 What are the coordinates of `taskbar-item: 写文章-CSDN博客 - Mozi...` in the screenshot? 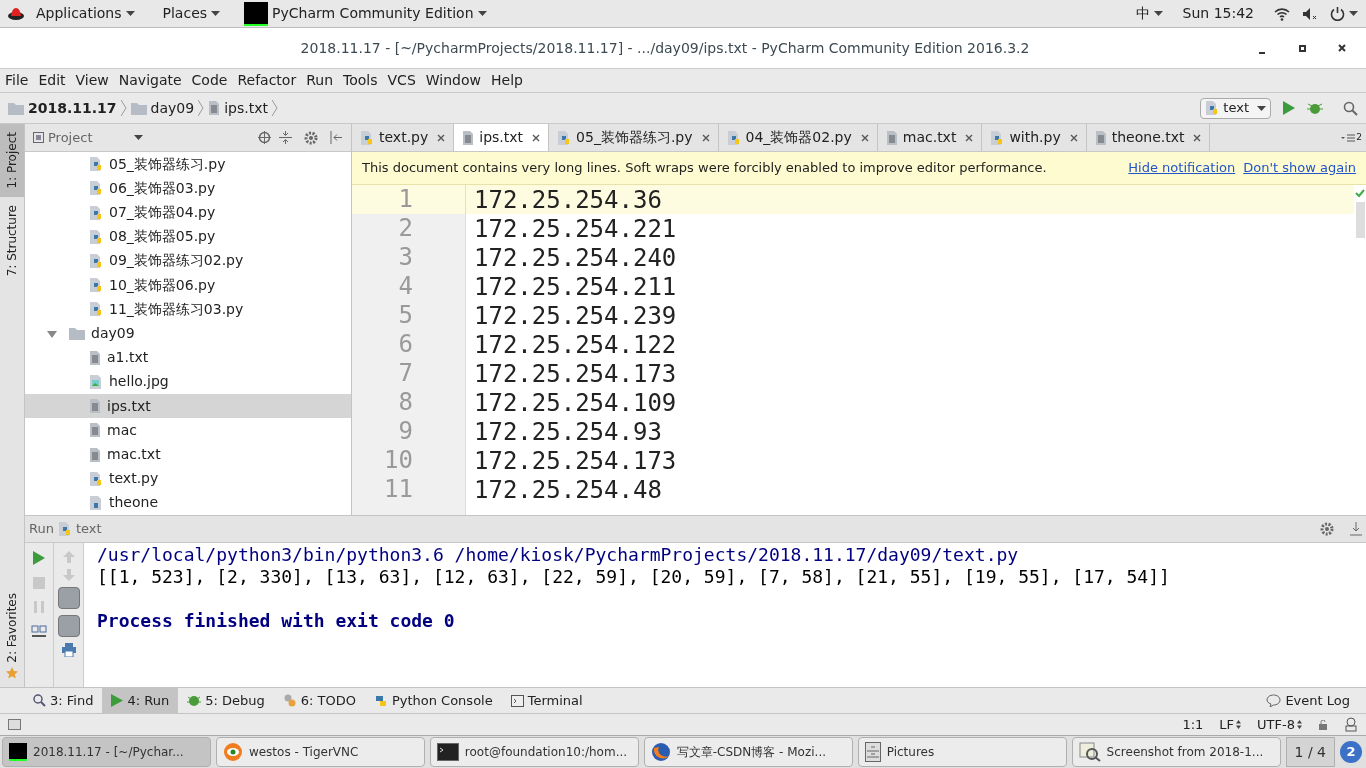 It's located at (748, 752).